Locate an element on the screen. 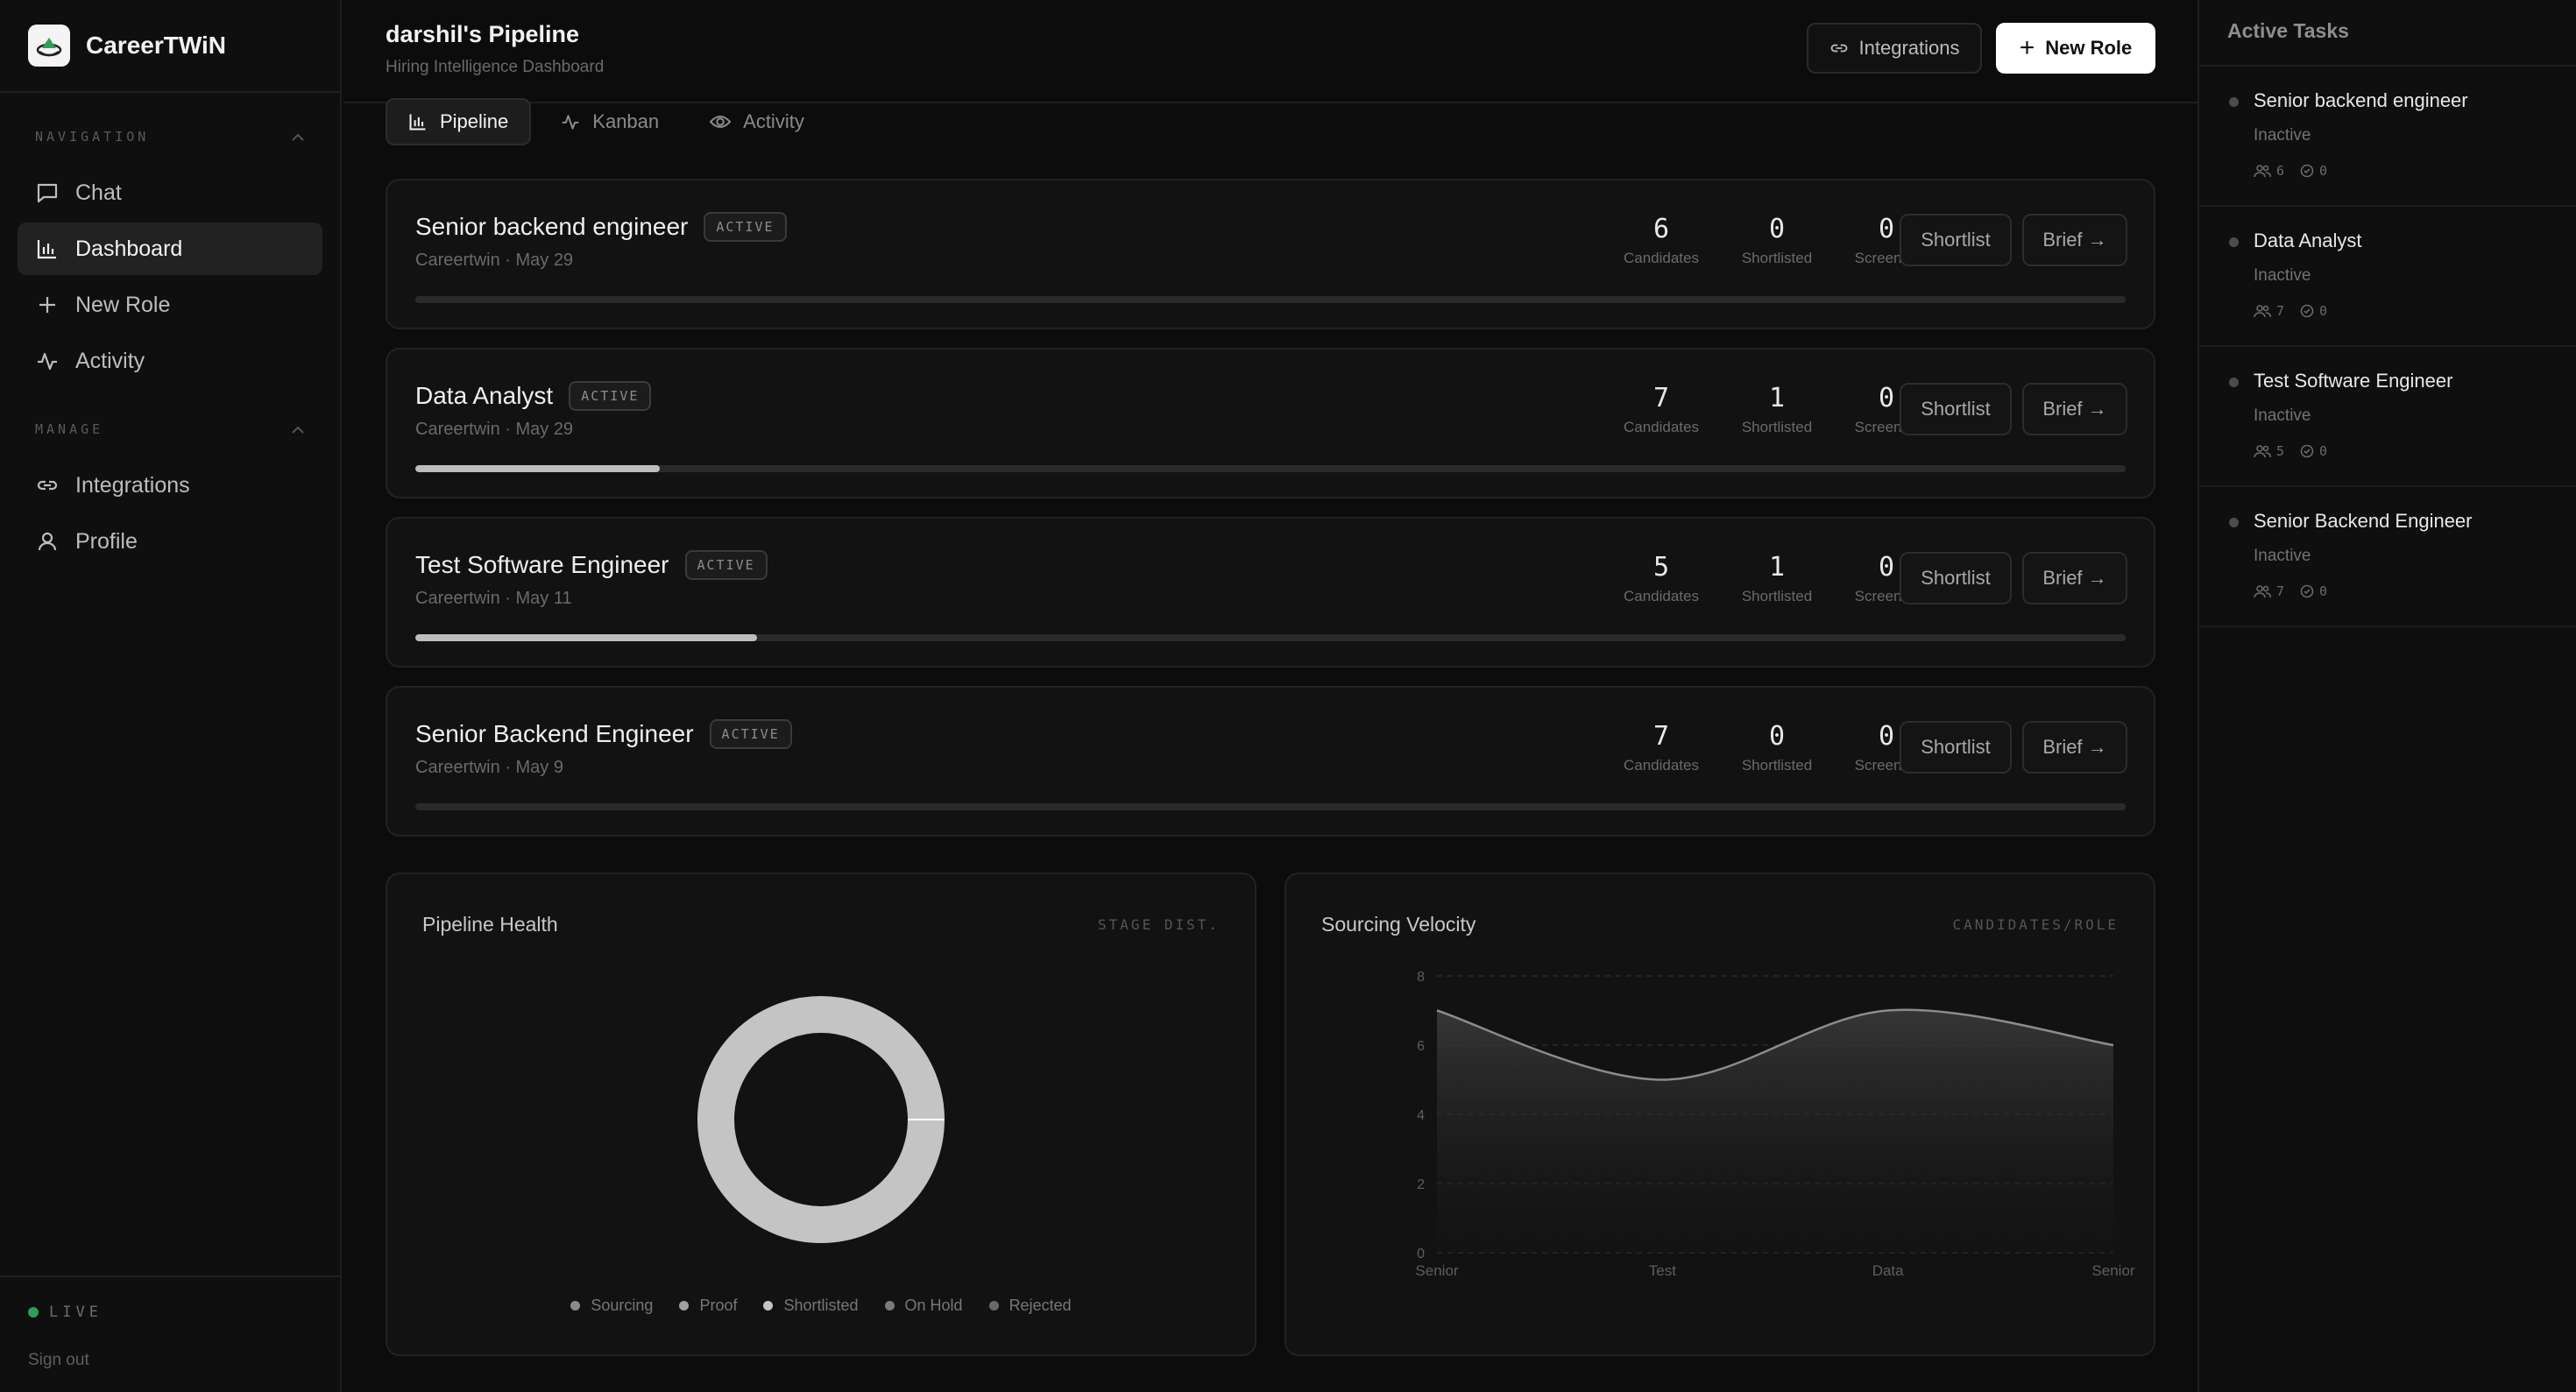 Image resolution: width=2576 pixels, height=1392 pixels. section-label: MANAGE is located at coordinates (69, 429).